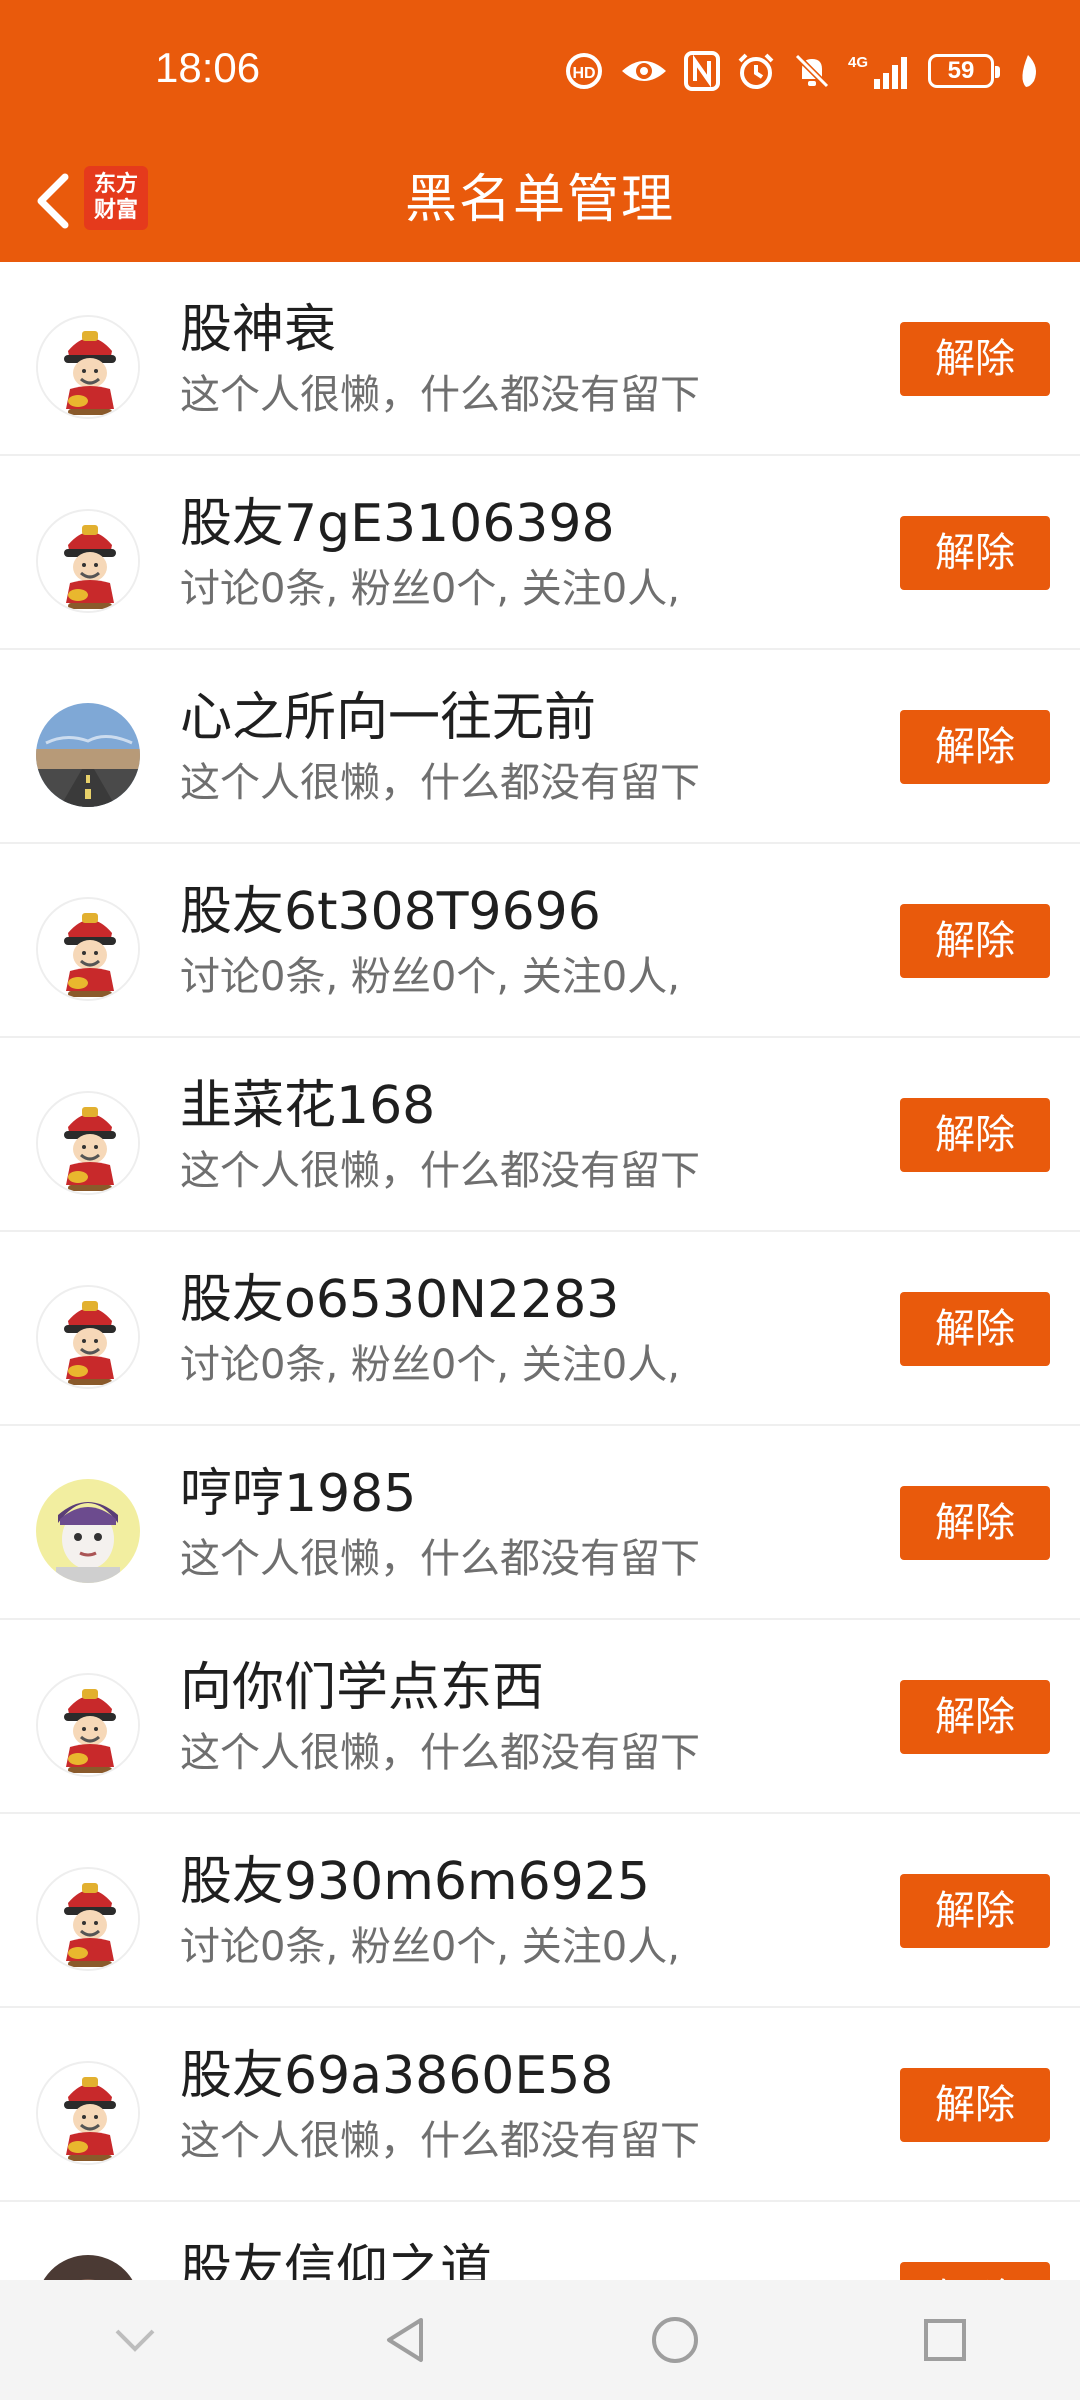  I want to click on svg-text: 4G, so click(858, 62).